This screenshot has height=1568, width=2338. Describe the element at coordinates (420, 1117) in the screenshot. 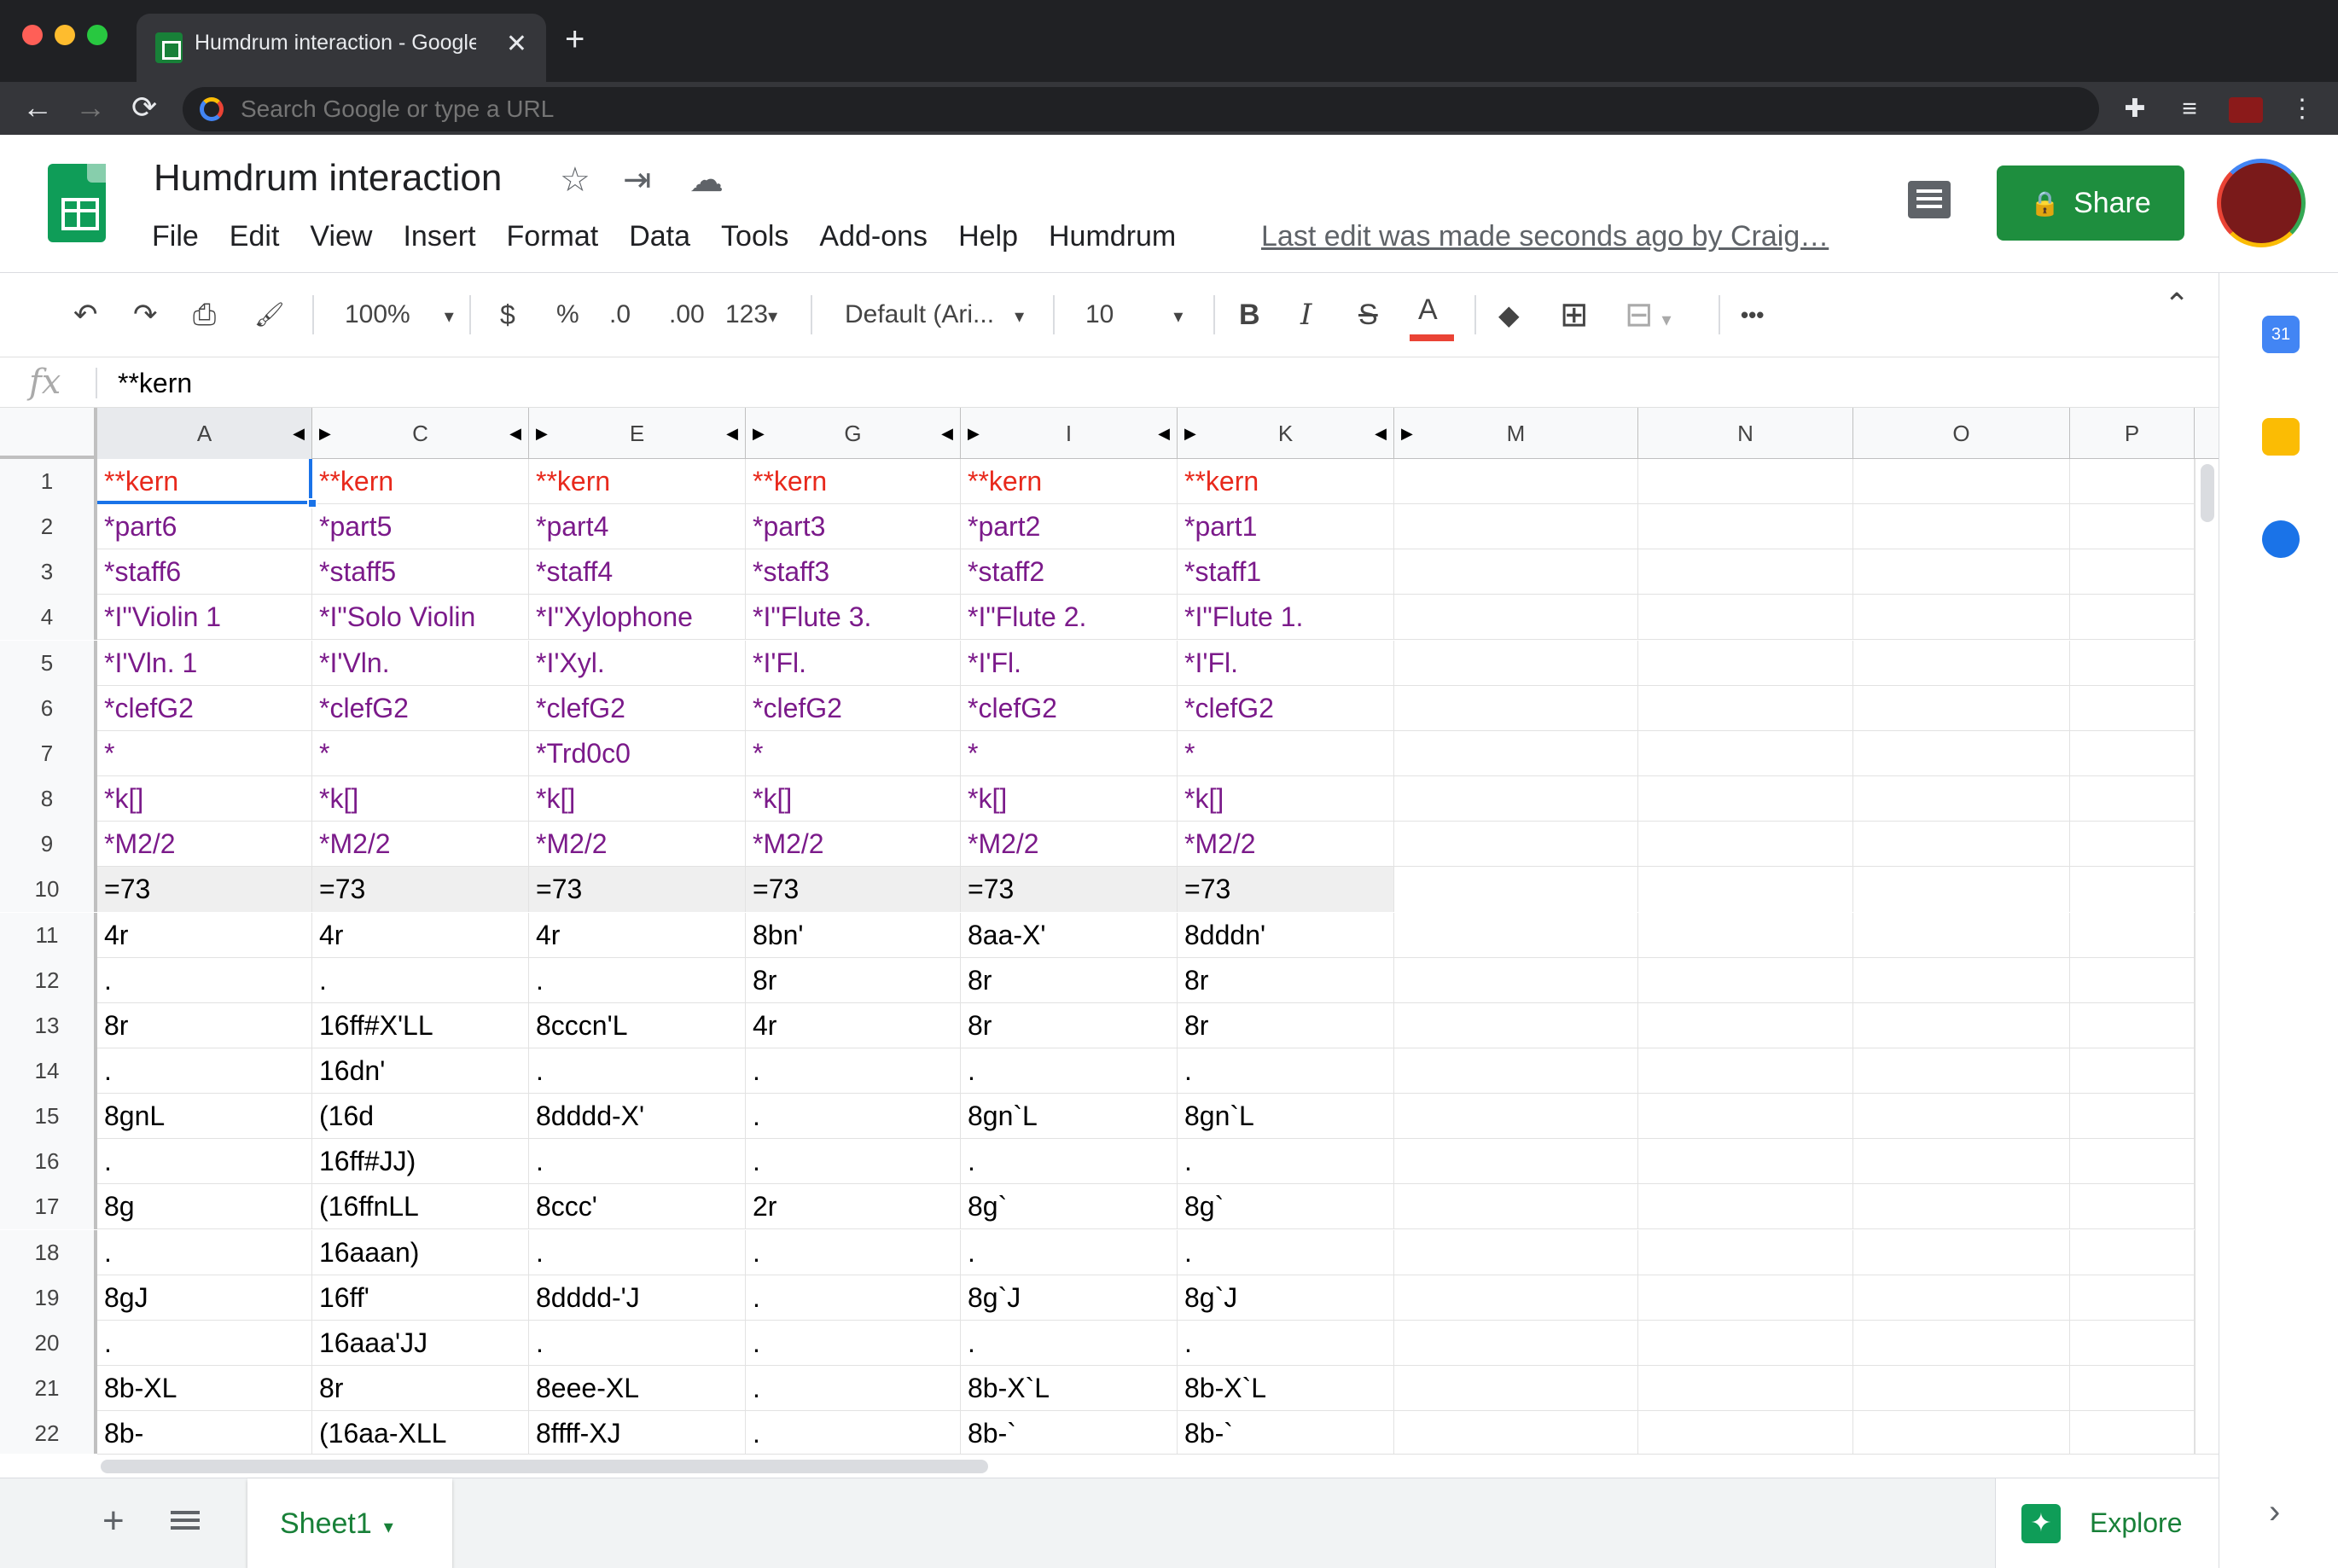

I see `cell: (16d` at that location.